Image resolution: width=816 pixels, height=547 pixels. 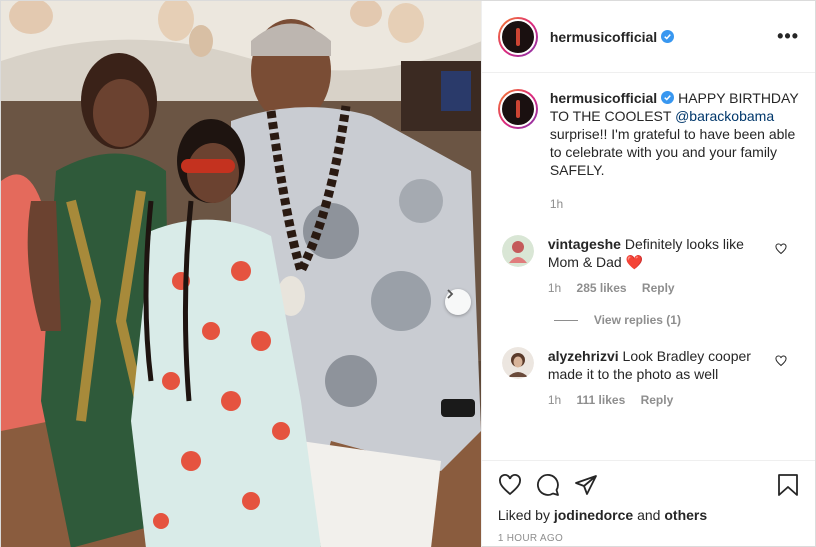 I want to click on caption-time: 1h, so click(x=556, y=204).